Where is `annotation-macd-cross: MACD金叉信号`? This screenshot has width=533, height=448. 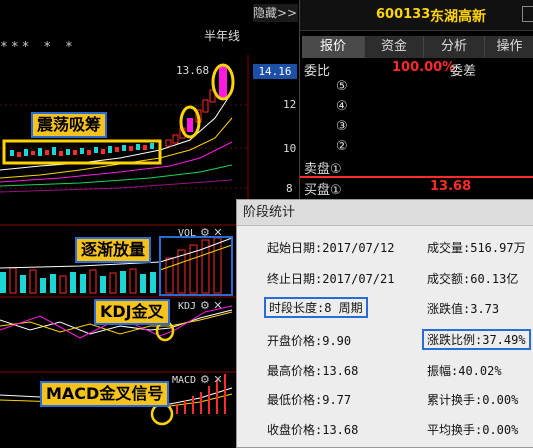
annotation-macd-cross: MACD金叉信号 is located at coordinates (105, 394).